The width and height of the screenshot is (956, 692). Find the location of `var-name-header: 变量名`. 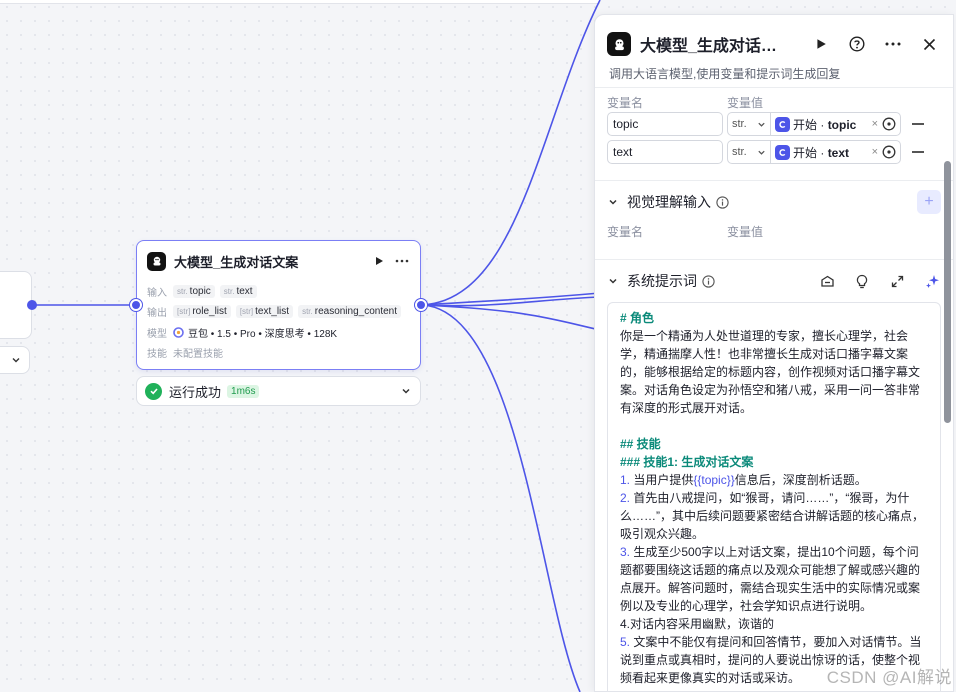

var-name-header: 变量名 is located at coordinates (625, 232).